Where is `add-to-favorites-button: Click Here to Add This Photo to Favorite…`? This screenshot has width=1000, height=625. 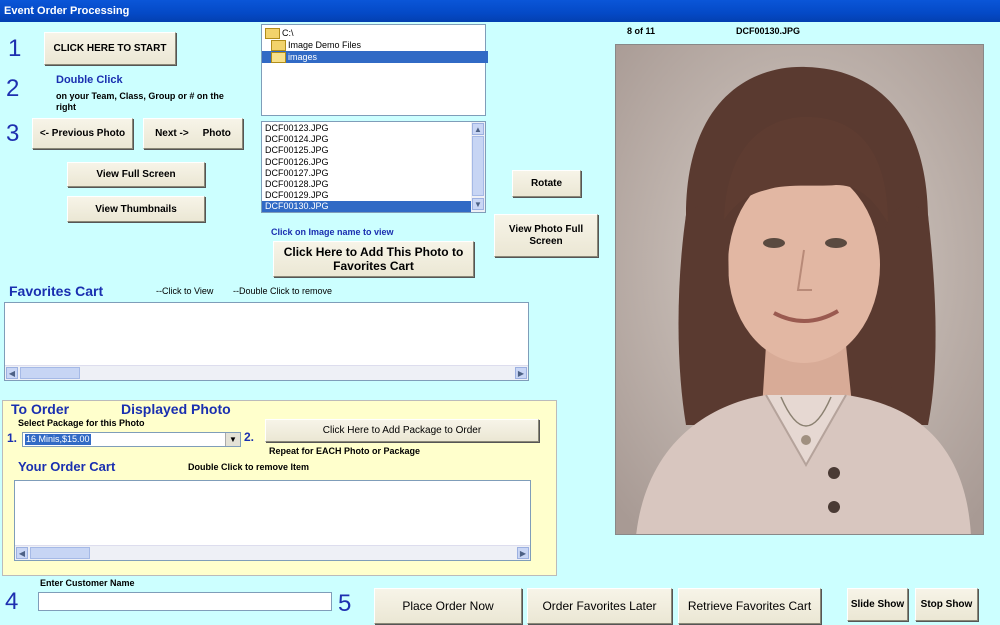 add-to-favorites-button: Click Here to Add This Photo to Favorite… is located at coordinates (373, 259).